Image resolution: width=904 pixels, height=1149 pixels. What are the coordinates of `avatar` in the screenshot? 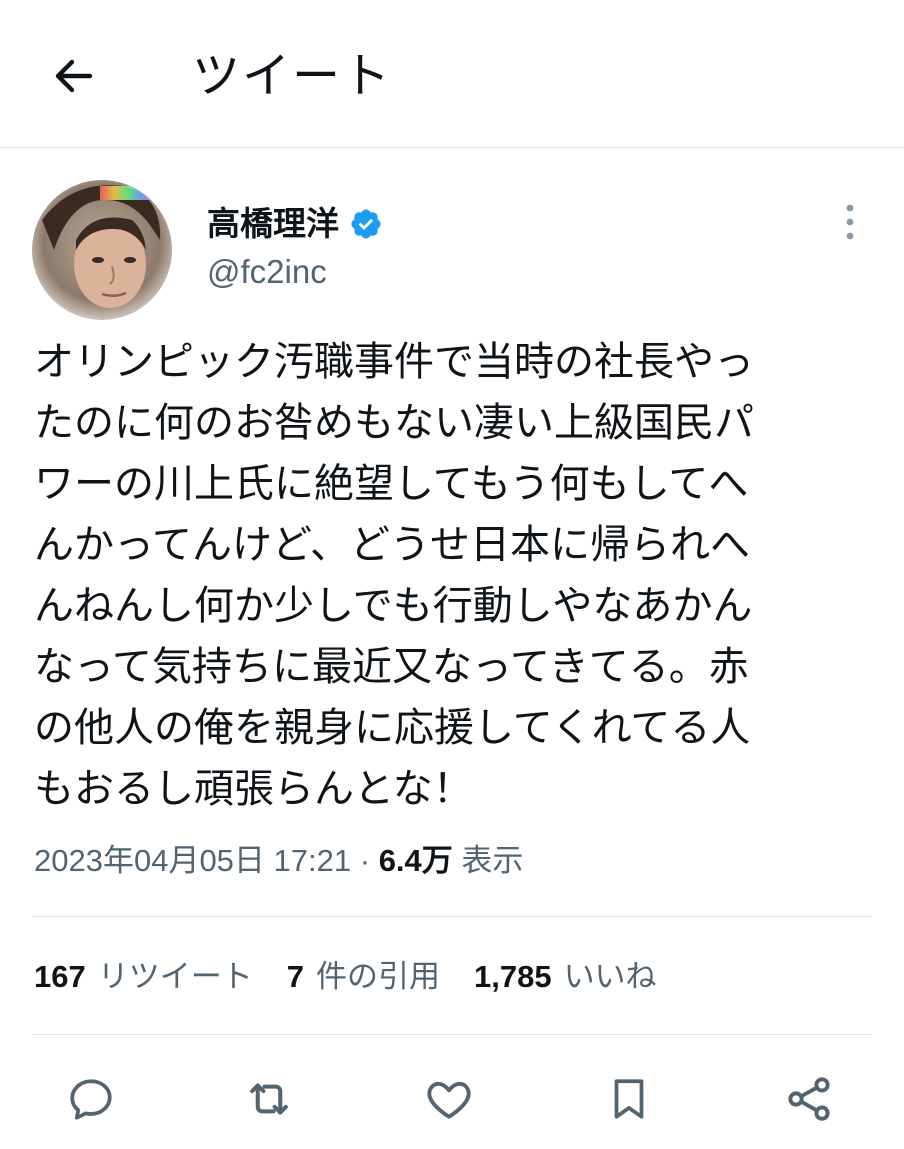 It's located at (102, 250).